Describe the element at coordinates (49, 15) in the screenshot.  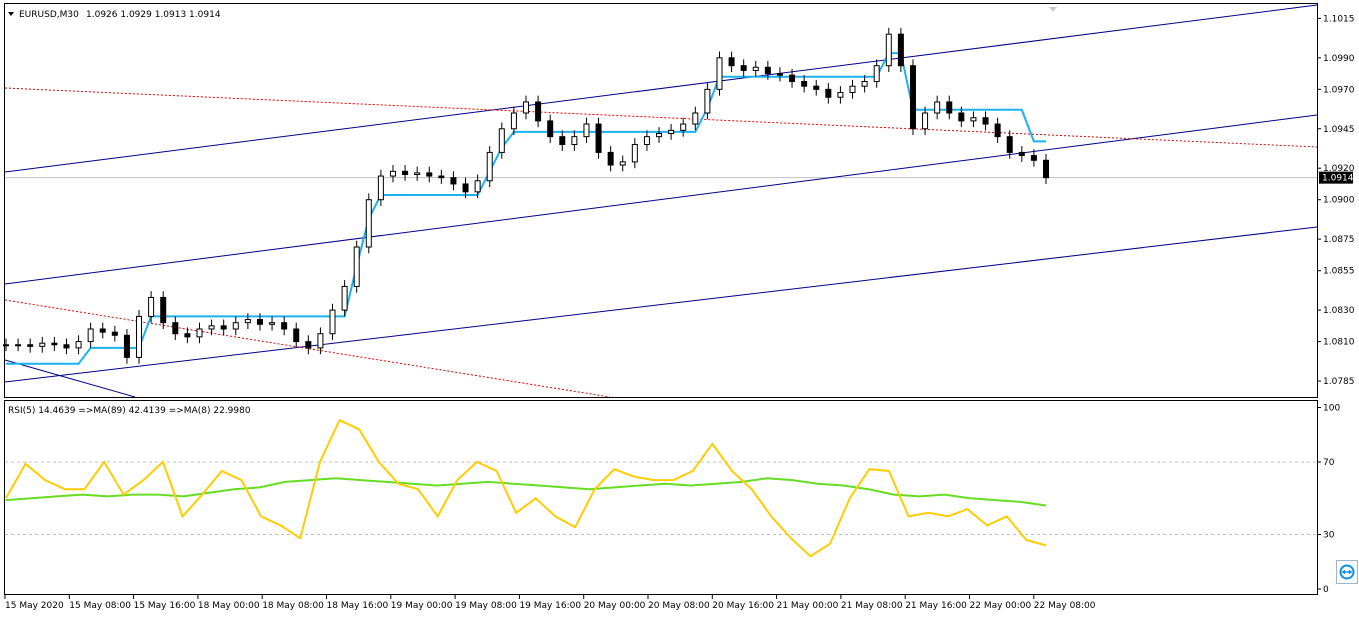
I see `symbol-label: EURUSD,M30` at that location.